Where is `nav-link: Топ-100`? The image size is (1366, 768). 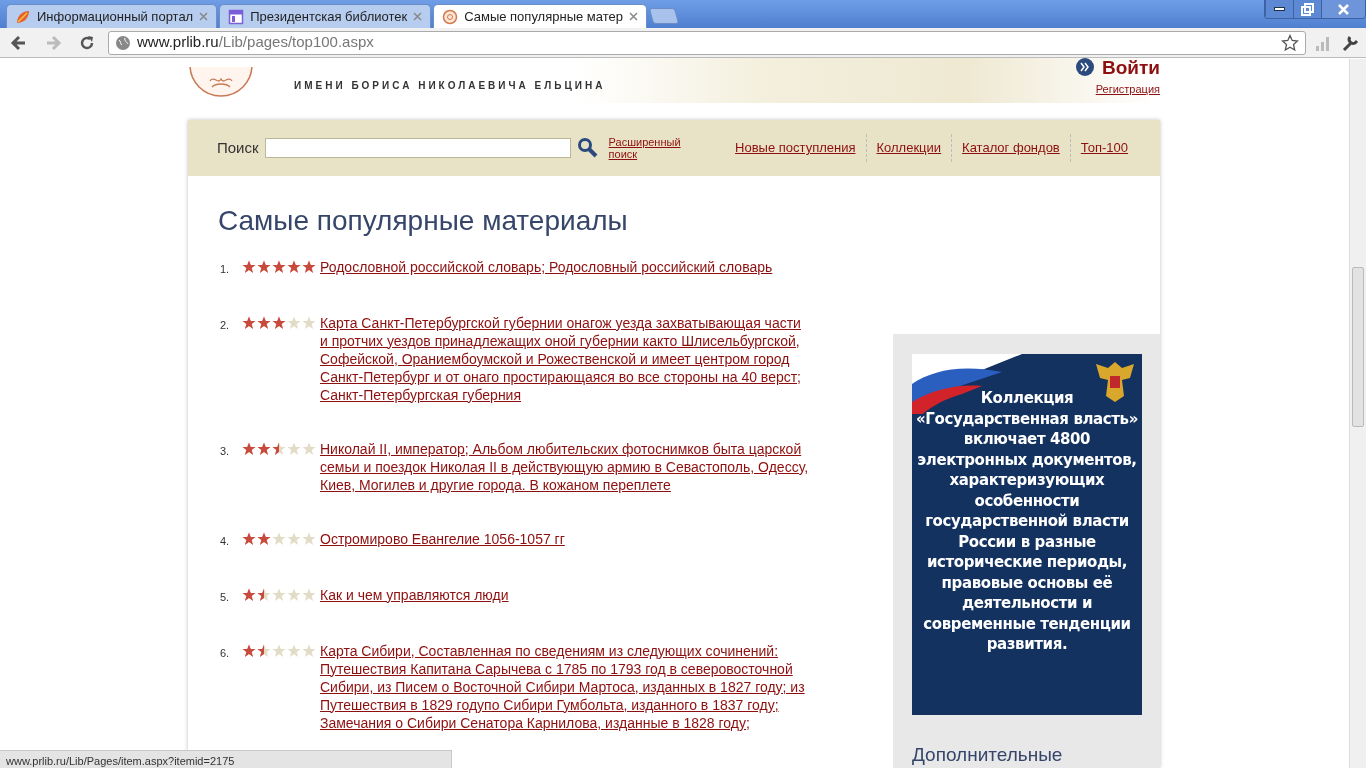 nav-link: Топ-100 is located at coordinates (1103, 148).